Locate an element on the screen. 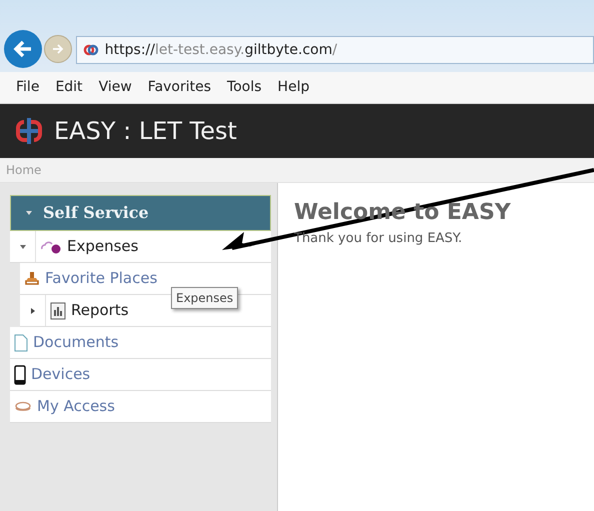 The image size is (594, 511). tree-item-label: Favorite Places is located at coordinates (101, 279).